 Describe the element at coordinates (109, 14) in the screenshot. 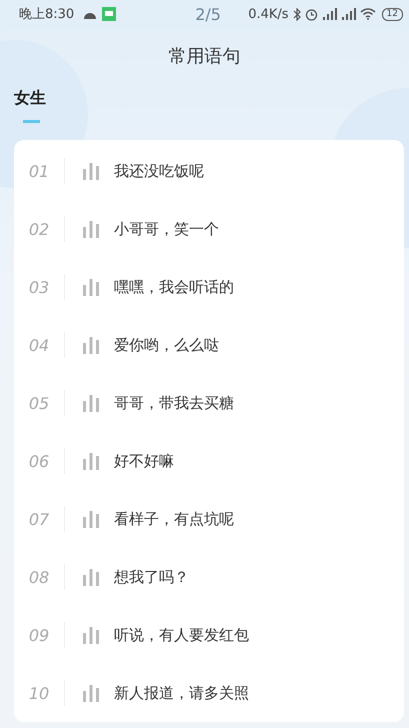

I see `app-icon` at that location.